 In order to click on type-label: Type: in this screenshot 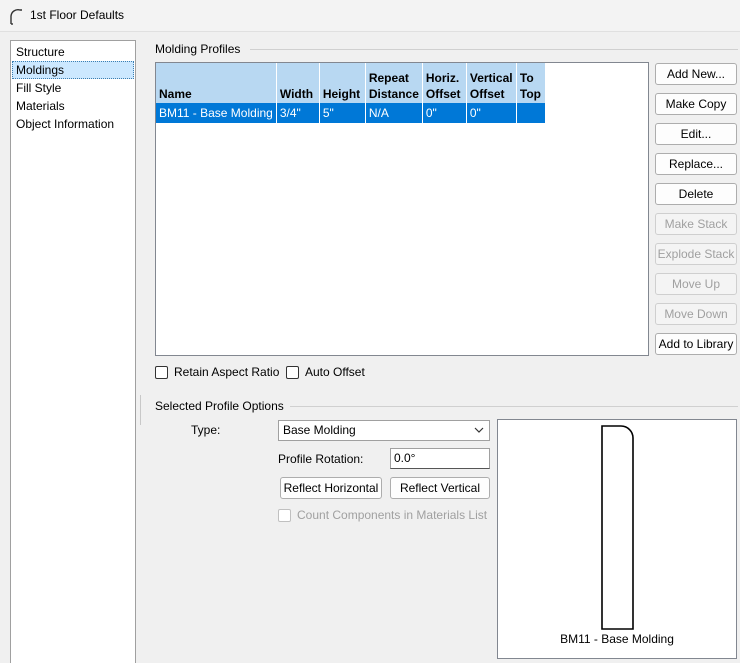, I will do `click(206, 430)`.